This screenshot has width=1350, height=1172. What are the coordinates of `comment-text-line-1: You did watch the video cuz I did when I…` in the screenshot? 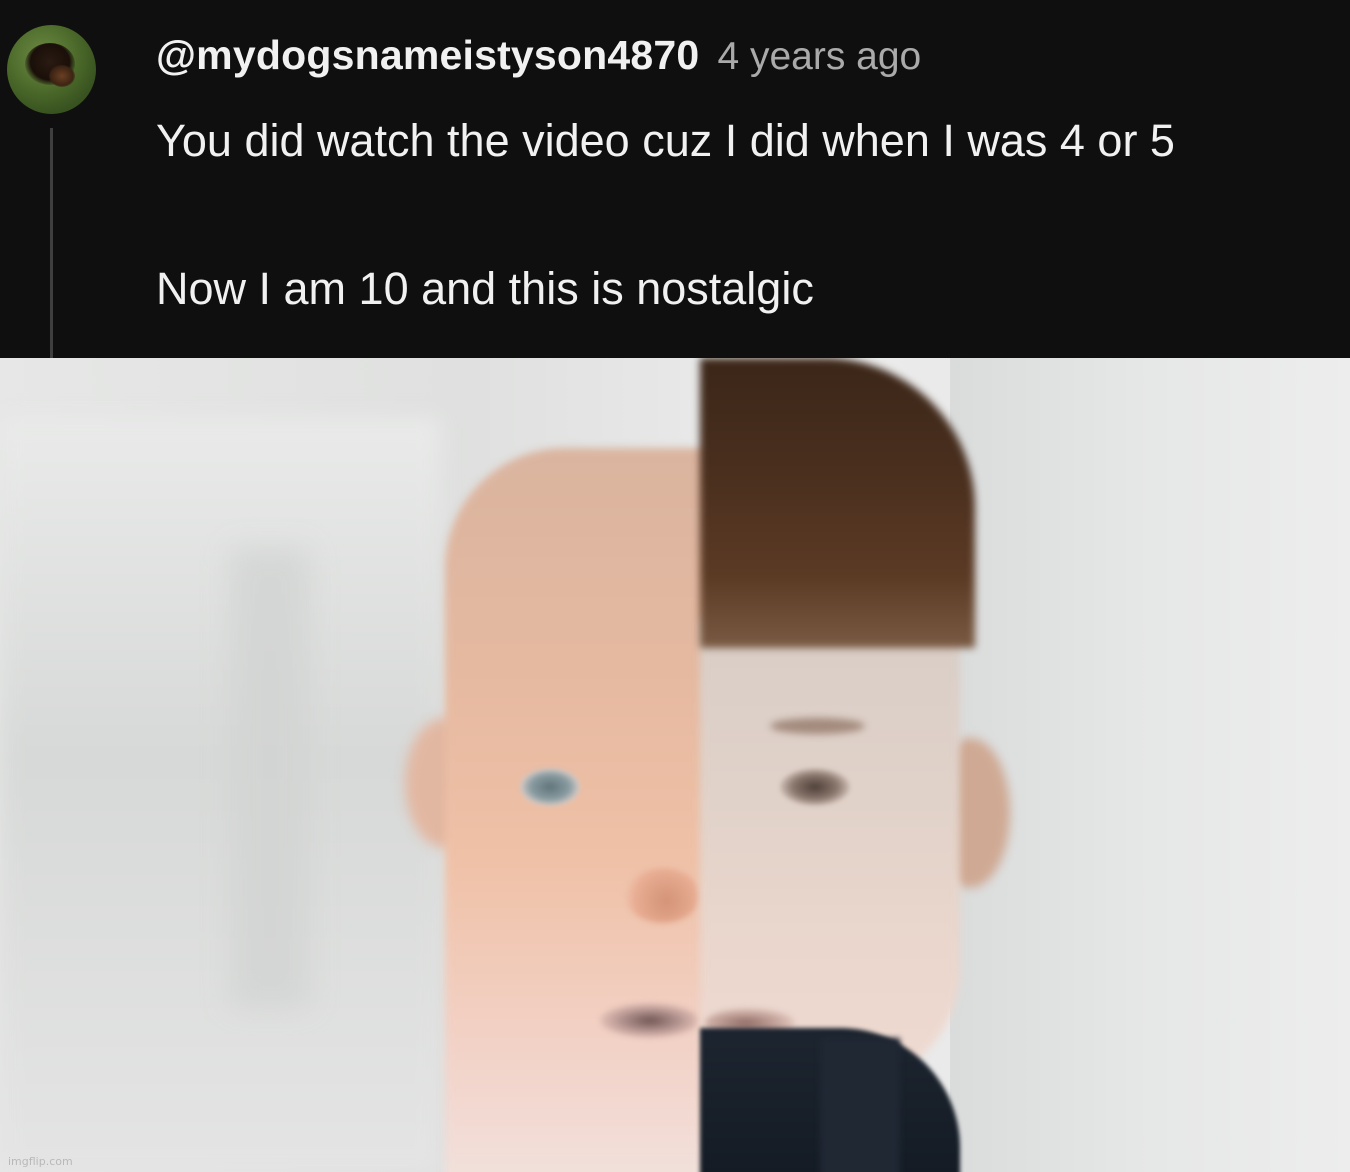 It's located at (665, 140).